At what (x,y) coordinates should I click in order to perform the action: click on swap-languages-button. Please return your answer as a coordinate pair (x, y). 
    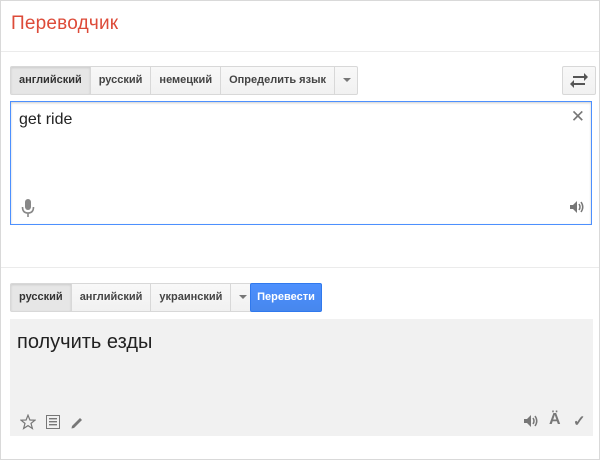
    Looking at the image, I should click on (579, 80).